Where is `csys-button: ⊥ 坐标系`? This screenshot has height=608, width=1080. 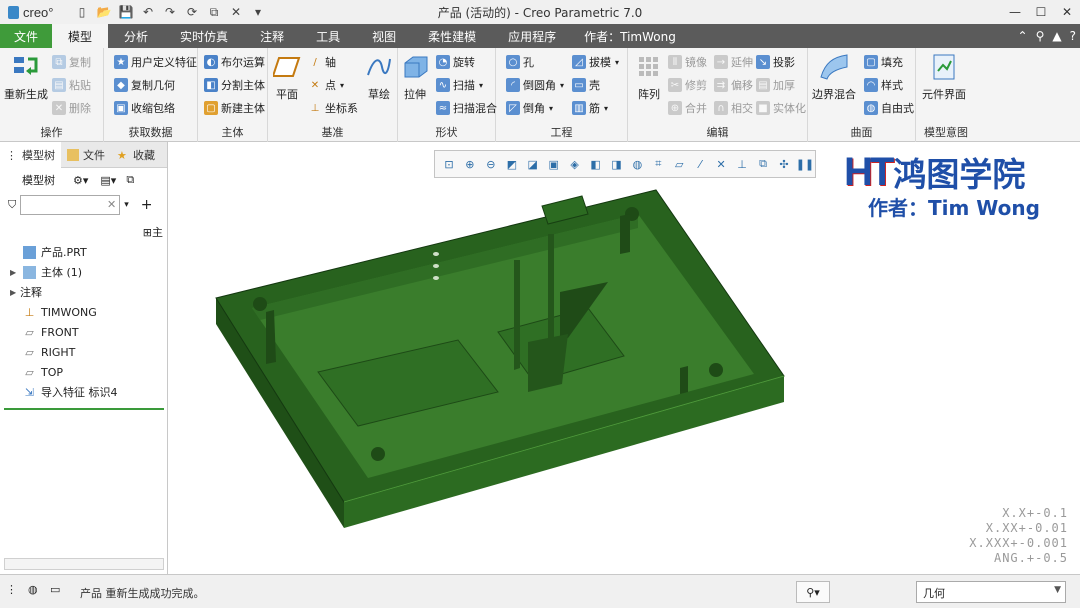 csys-button: ⊥ 坐标系 is located at coordinates (333, 108).